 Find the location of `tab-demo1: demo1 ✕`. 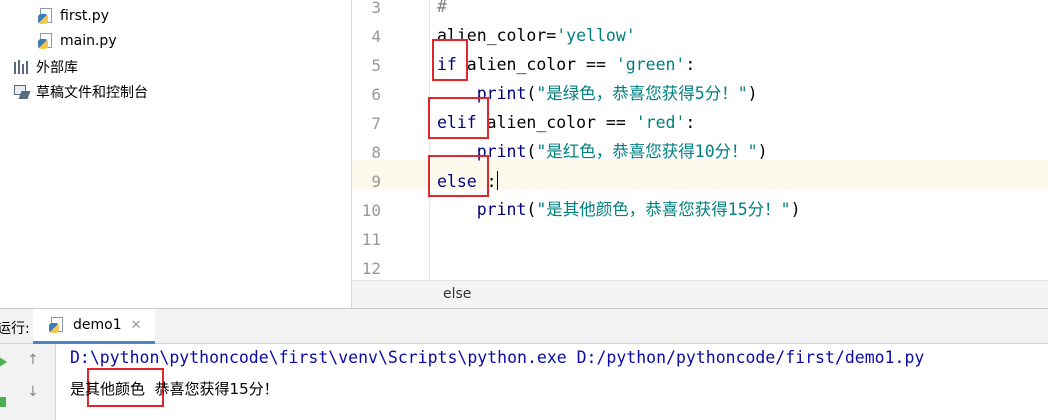

tab-demo1: demo1 ✕ is located at coordinates (94, 326).